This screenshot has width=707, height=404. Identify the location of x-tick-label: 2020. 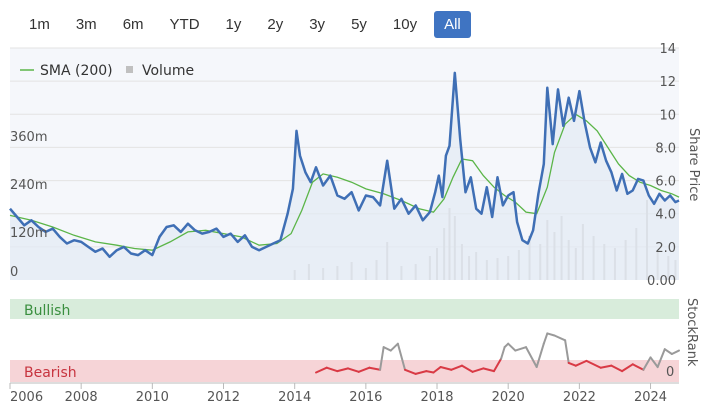
(508, 397).